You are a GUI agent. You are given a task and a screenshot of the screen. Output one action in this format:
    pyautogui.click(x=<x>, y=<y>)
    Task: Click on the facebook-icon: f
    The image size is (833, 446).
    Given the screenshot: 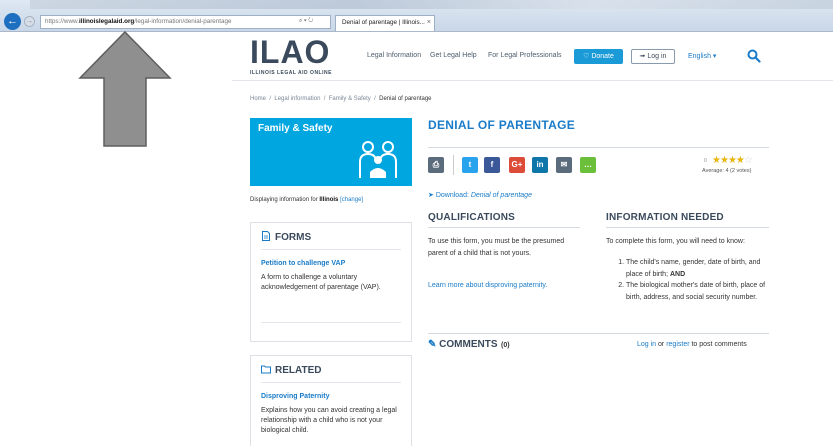 What is the action you would take?
    pyautogui.click(x=492, y=165)
    